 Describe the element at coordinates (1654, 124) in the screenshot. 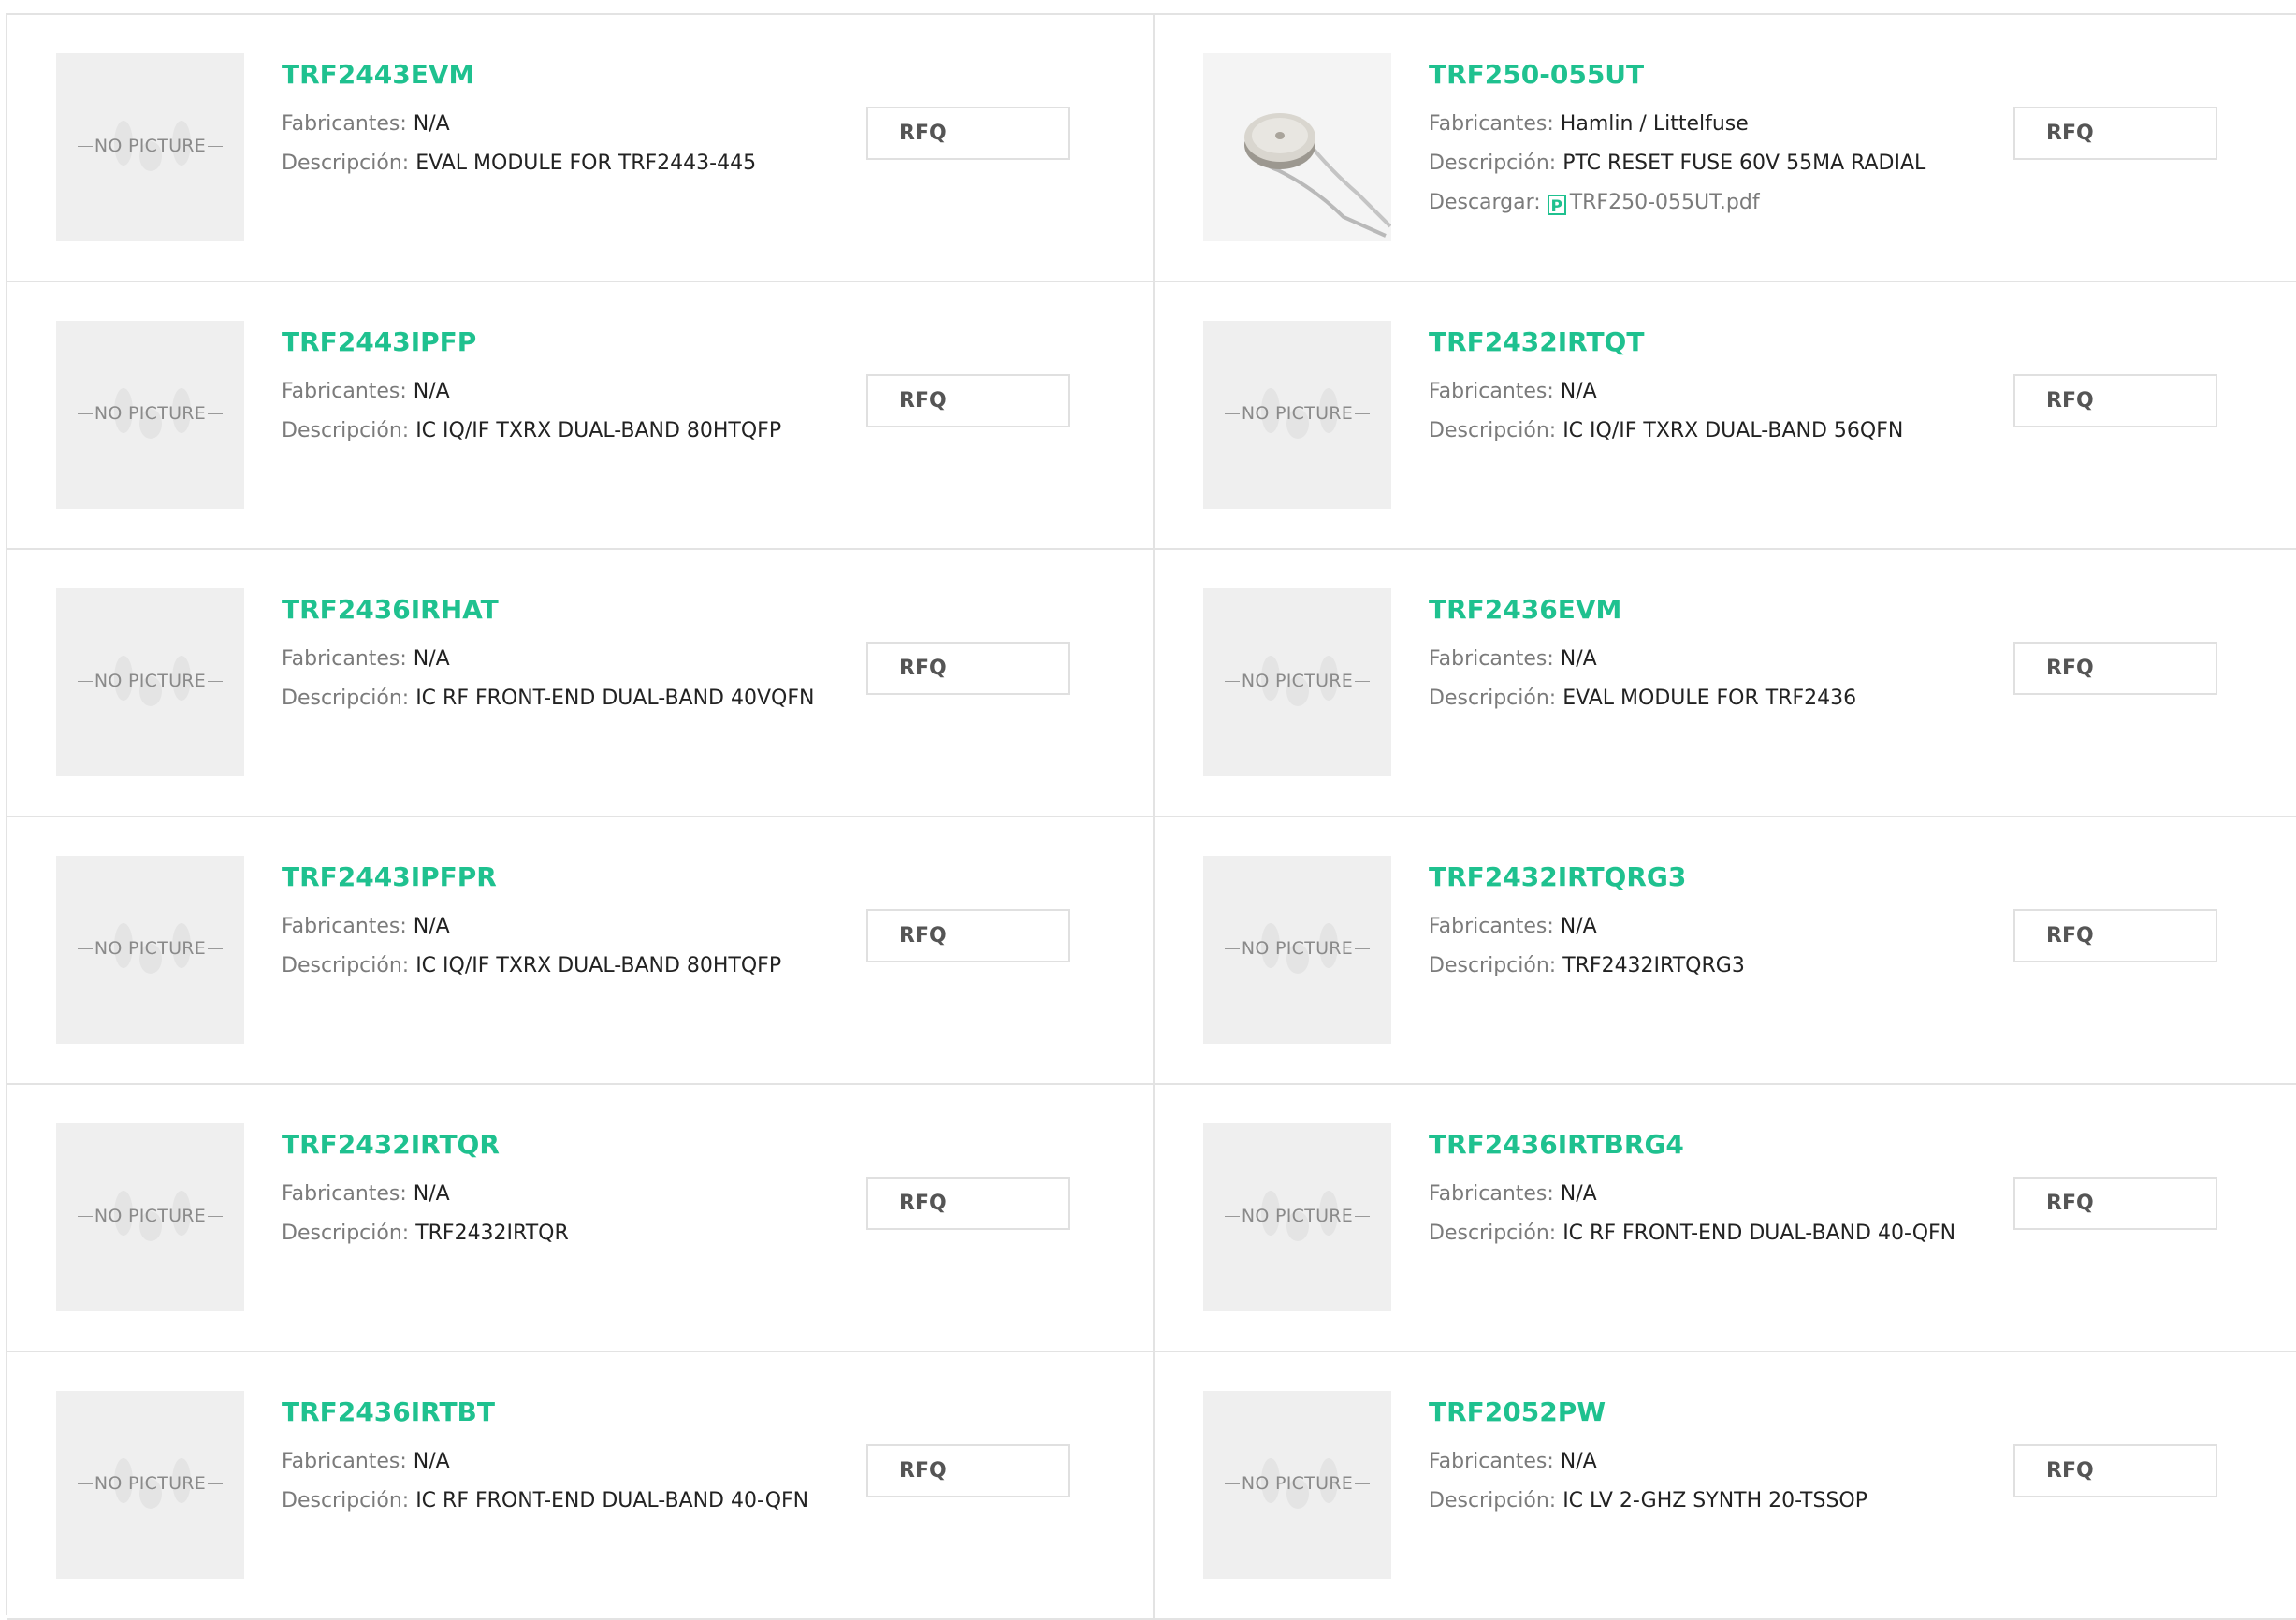

I see `manufacturer-value: Hamlin / Littelfuse` at that location.